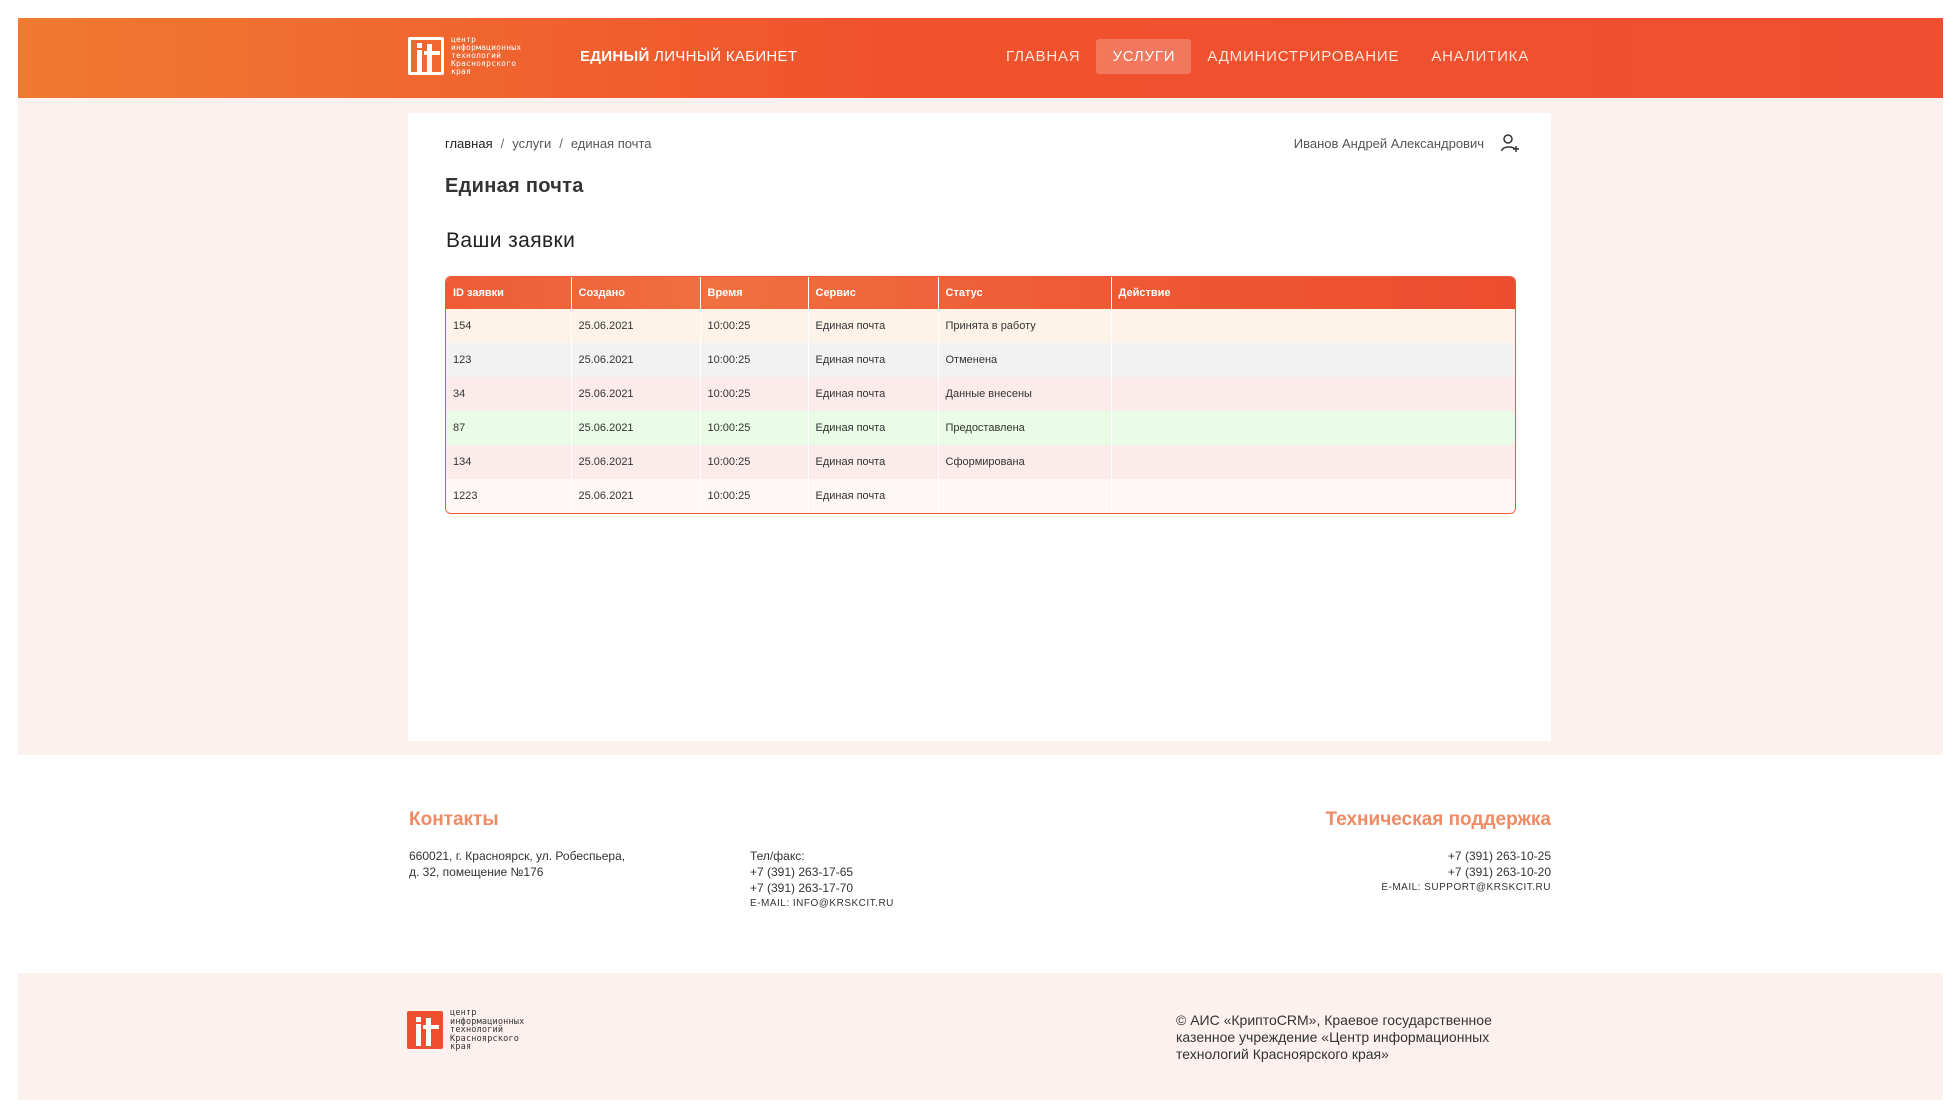 This screenshot has height=1115, width=1955. I want to click on breadcrumb-home: главная, so click(469, 143).